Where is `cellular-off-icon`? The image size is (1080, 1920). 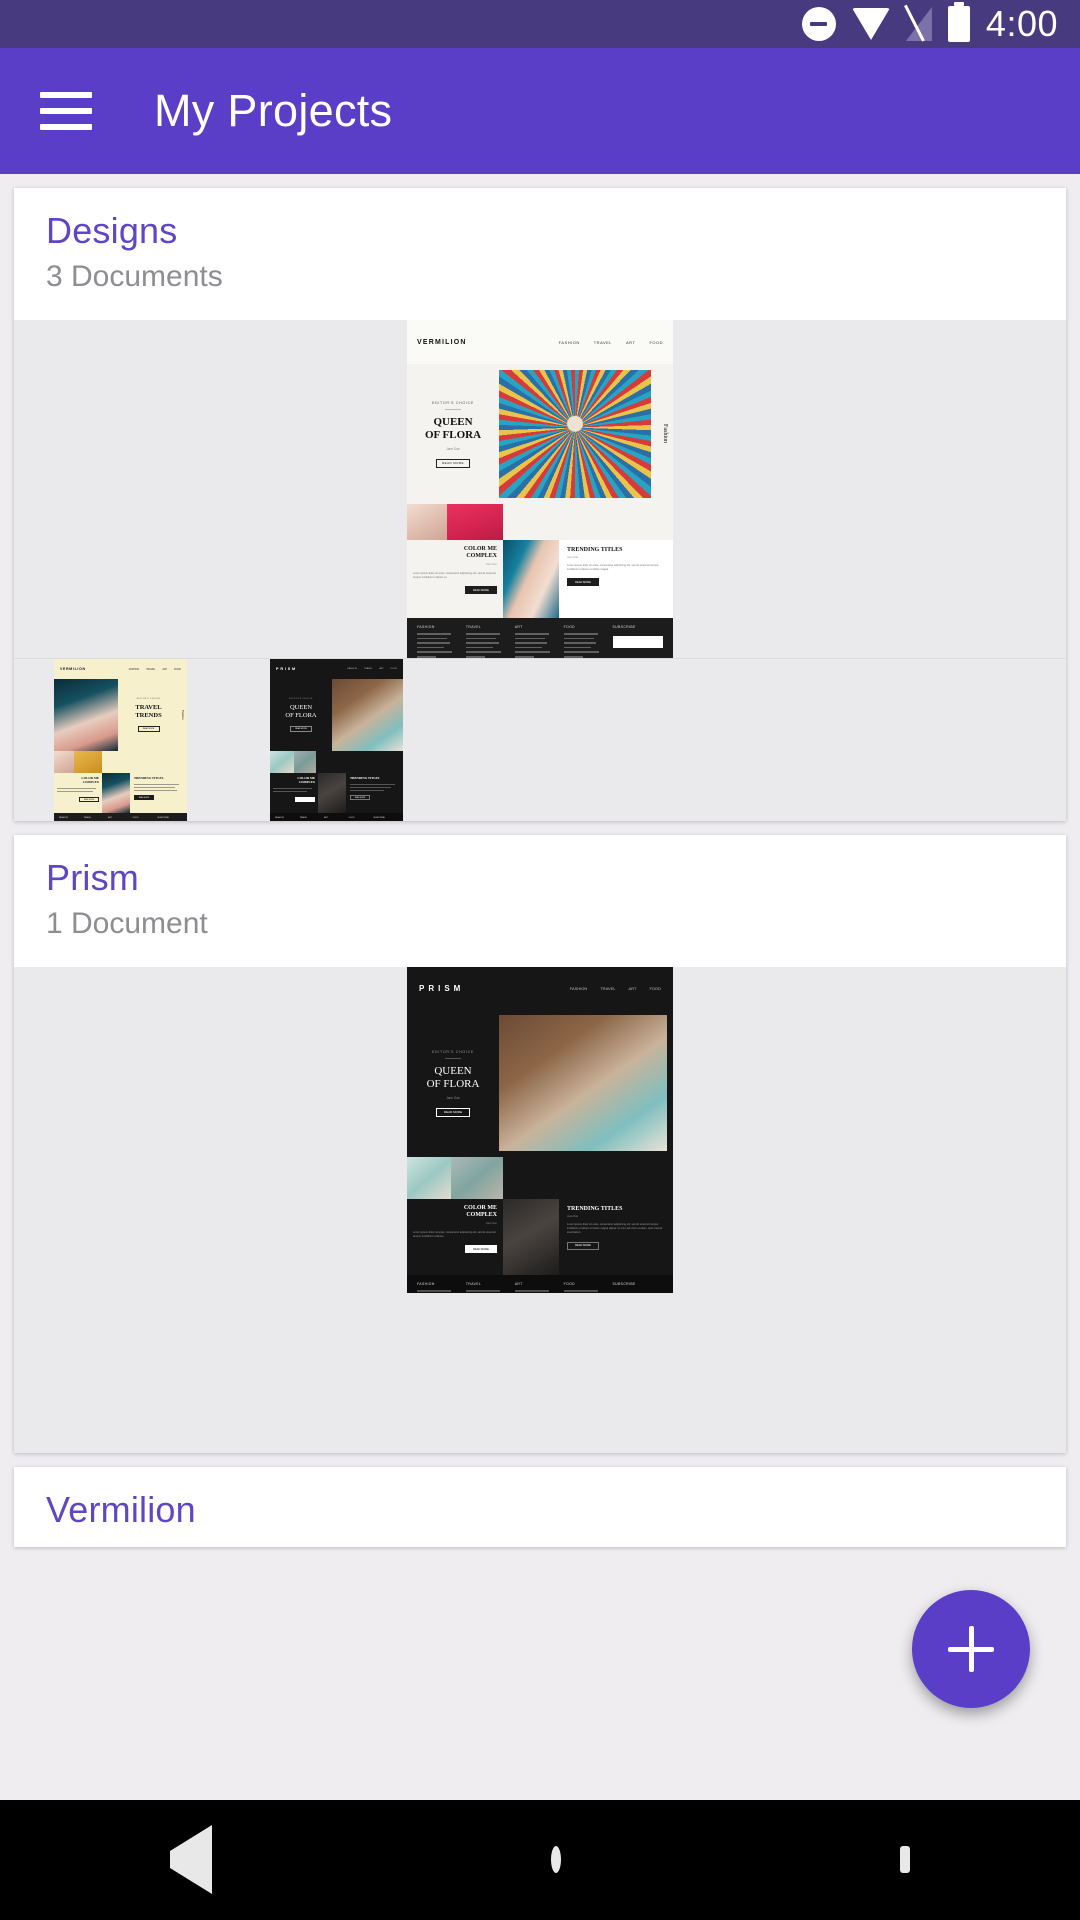 cellular-off-icon is located at coordinates (917, 23).